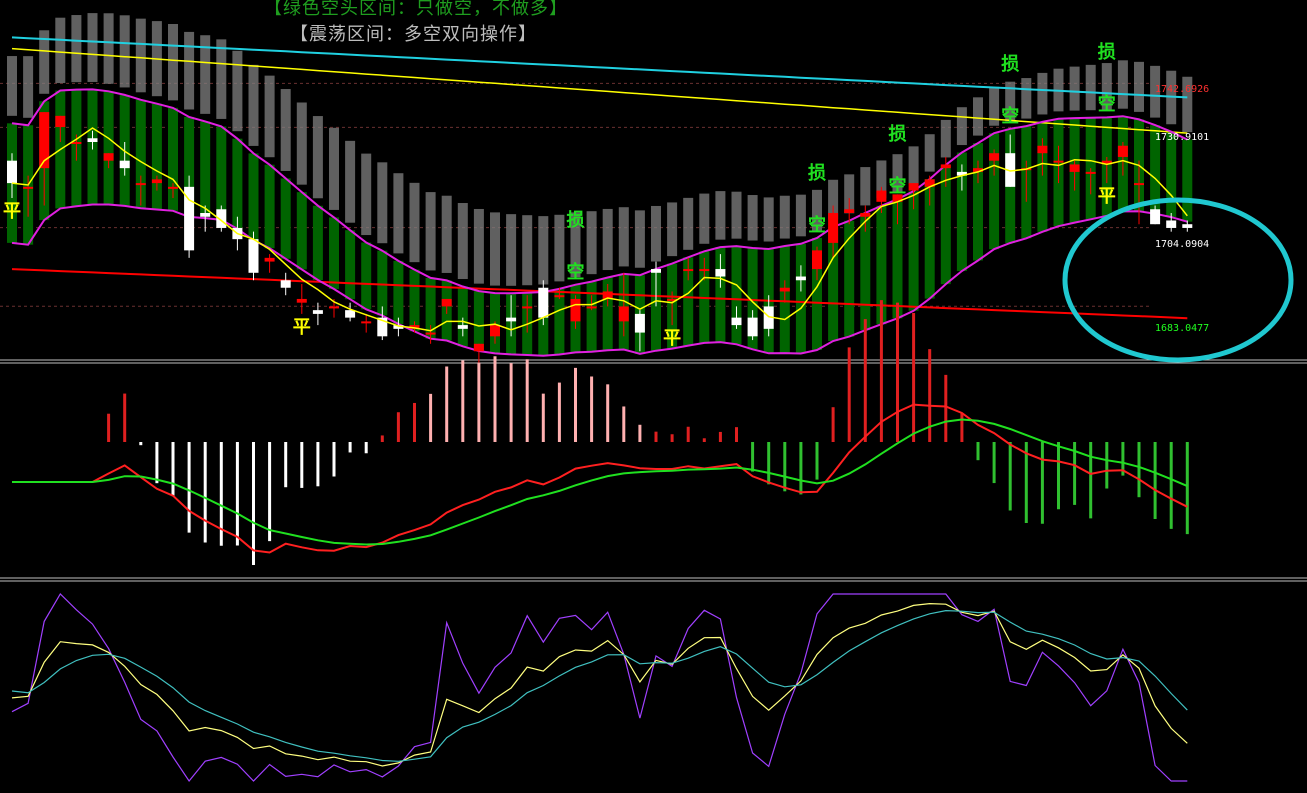  I want to click on price-label-1: 1742.6926, so click(1182, 89).